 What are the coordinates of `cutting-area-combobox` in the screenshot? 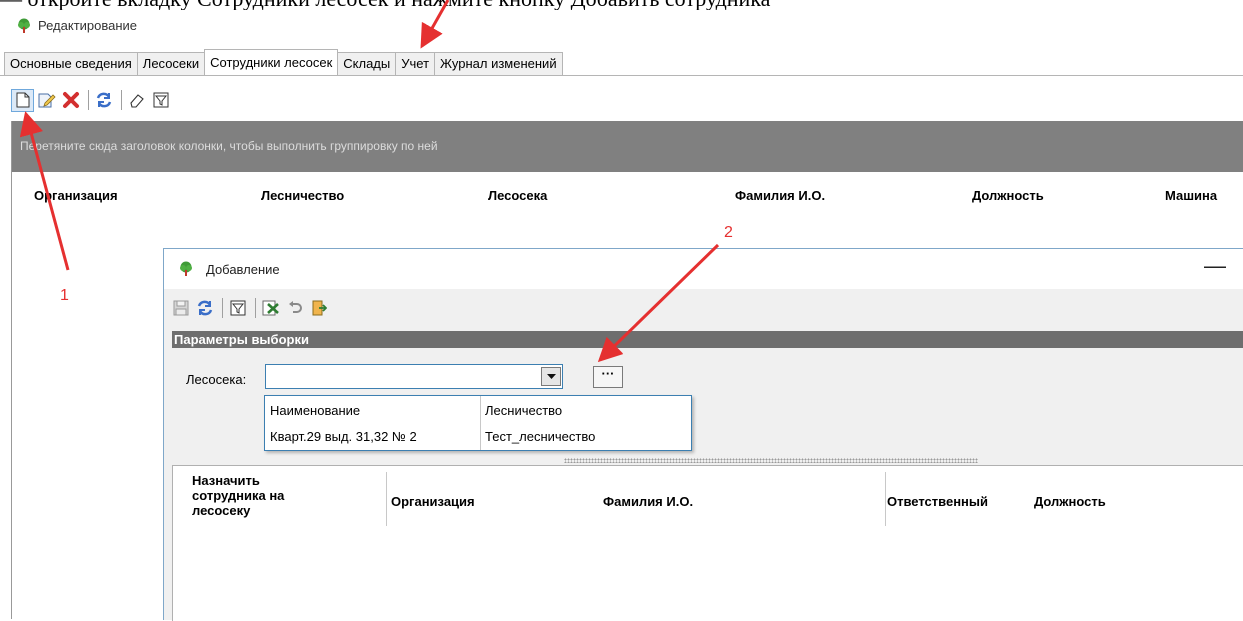 It's located at (414, 376).